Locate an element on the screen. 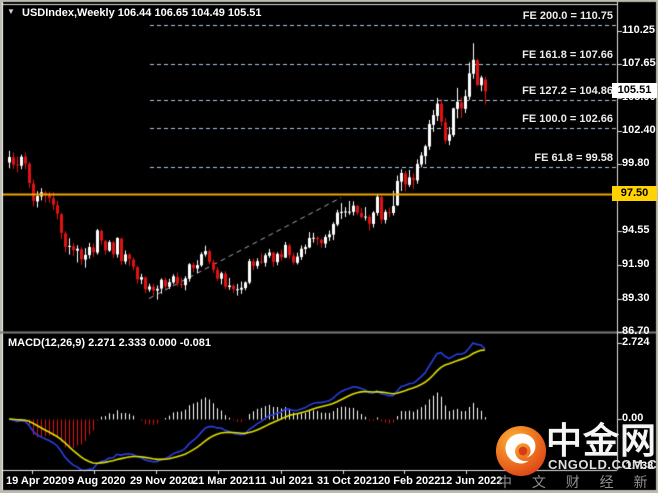 The width and height of the screenshot is (658, 493). time-axis-label: 19 Apr 2020 is located at coordinates (37, 481).